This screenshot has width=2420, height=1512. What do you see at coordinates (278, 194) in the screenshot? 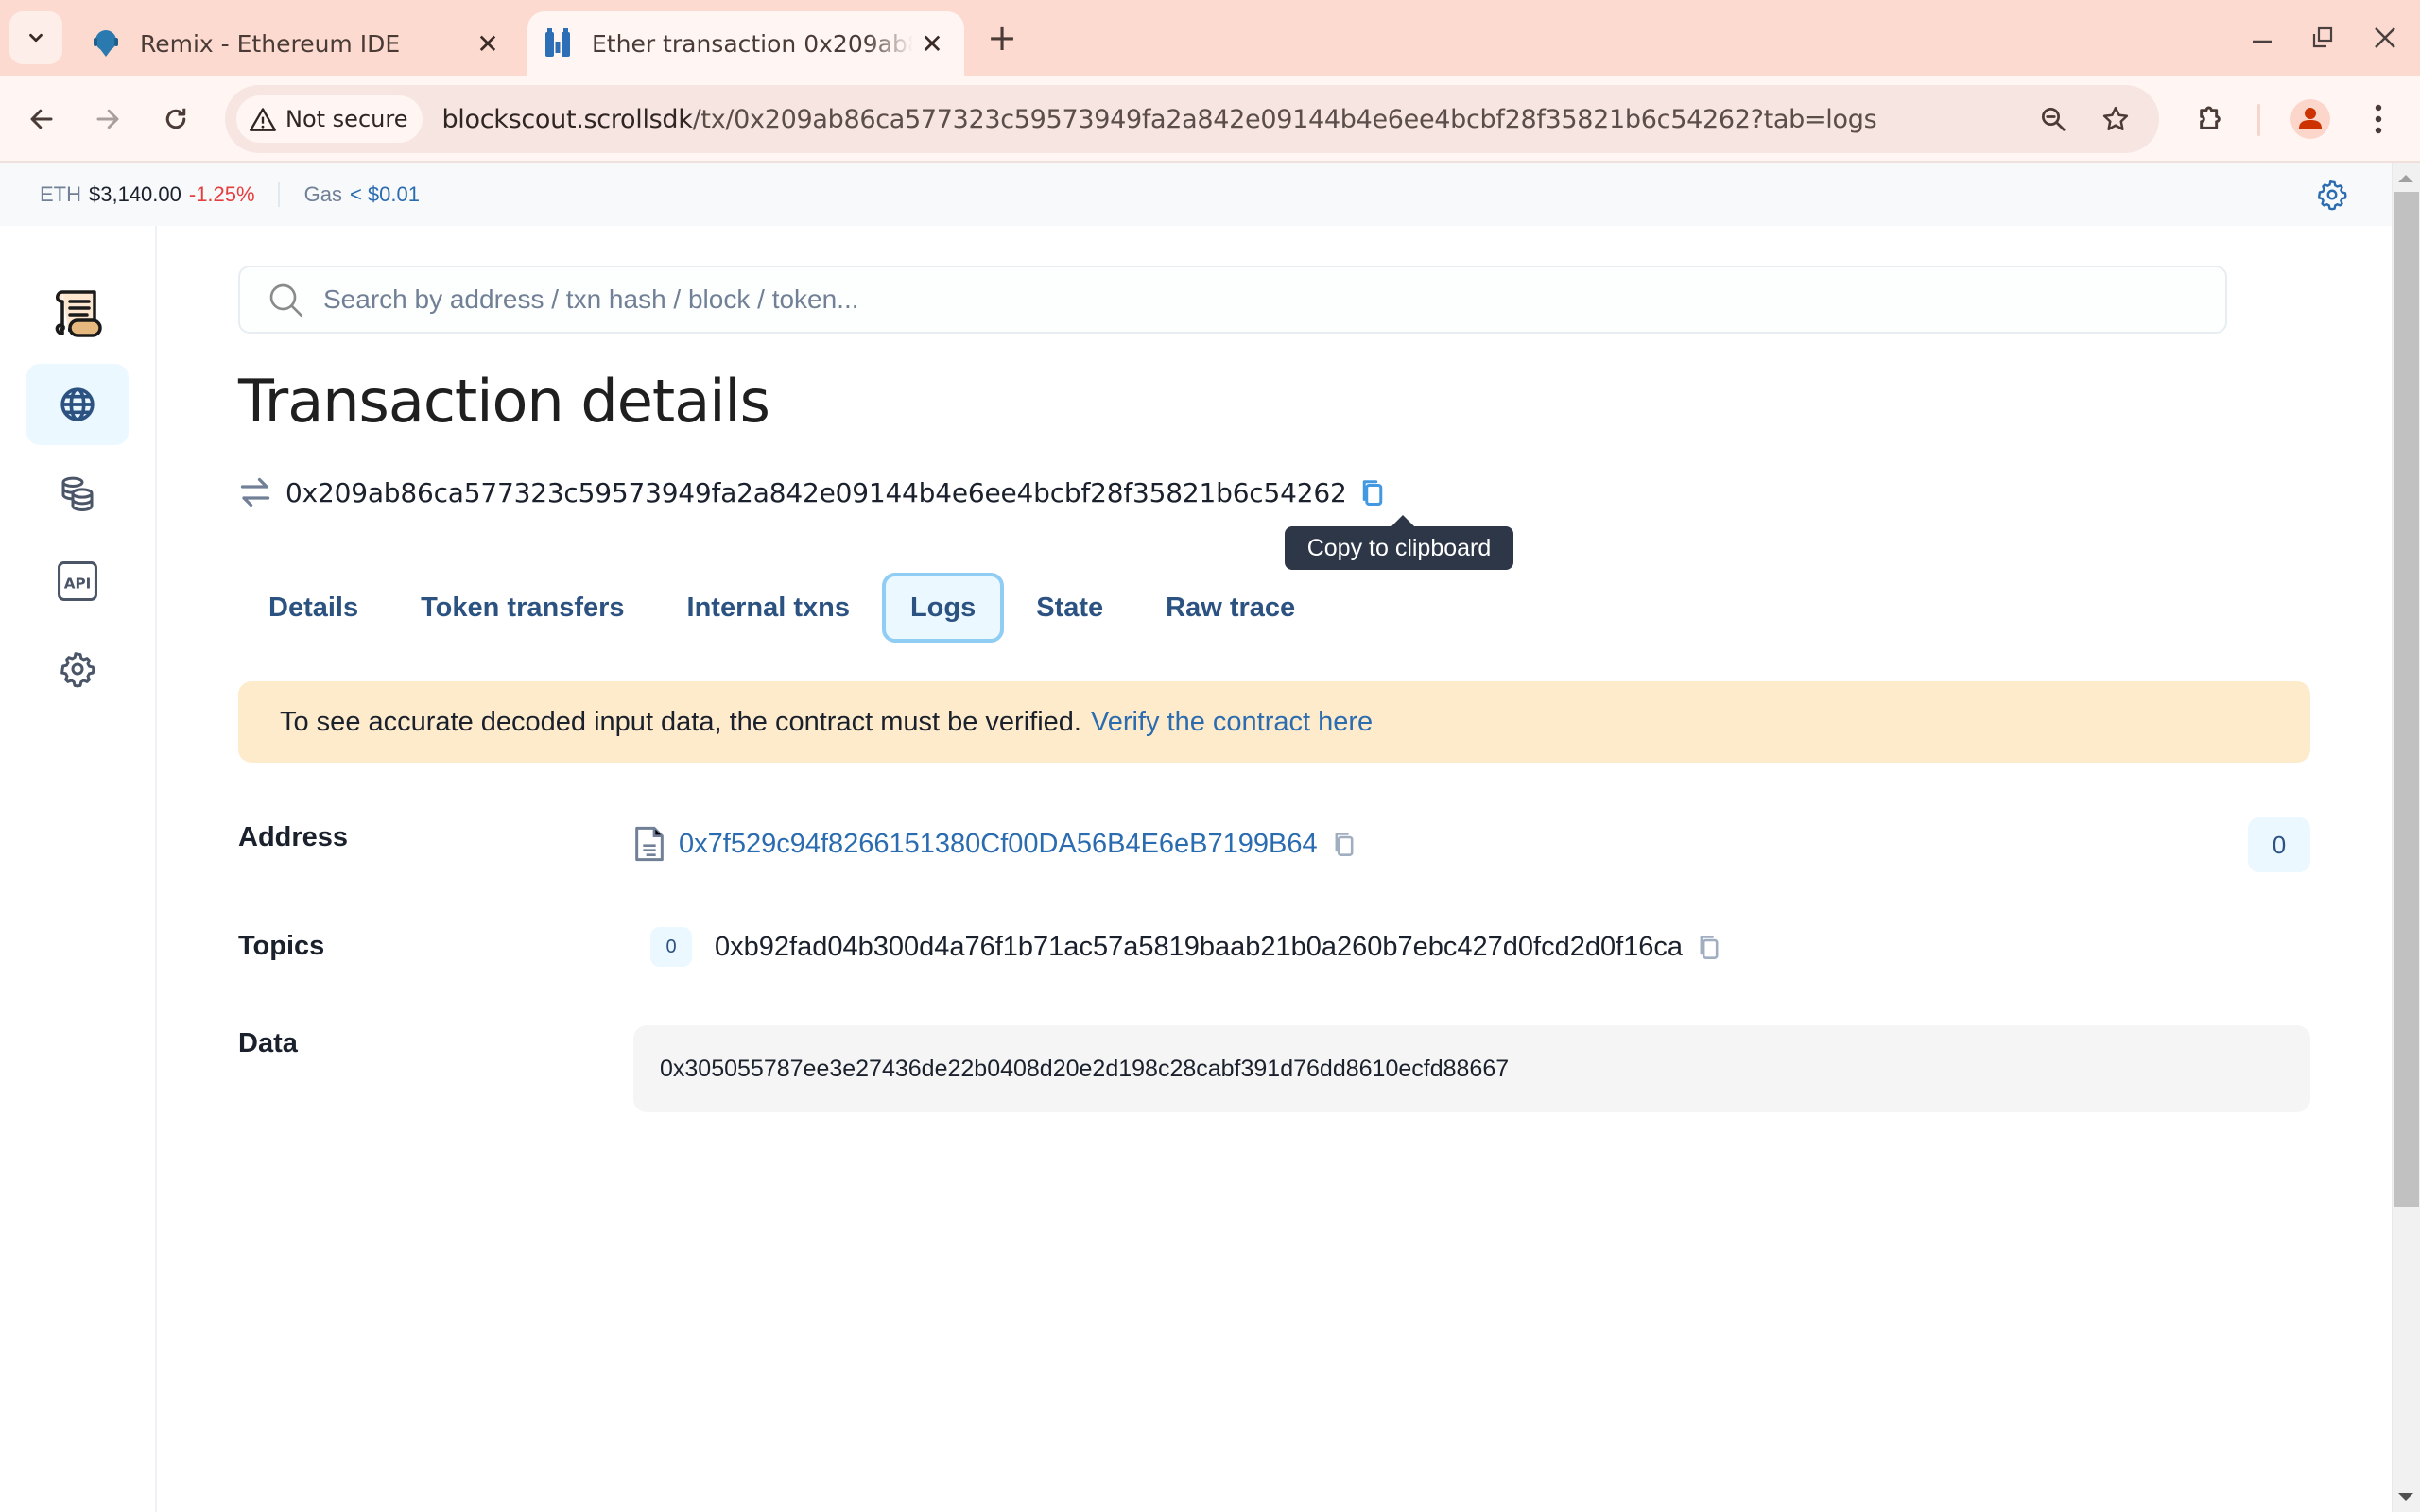
I see `topbar-divider` at bounding box center [278, 194].